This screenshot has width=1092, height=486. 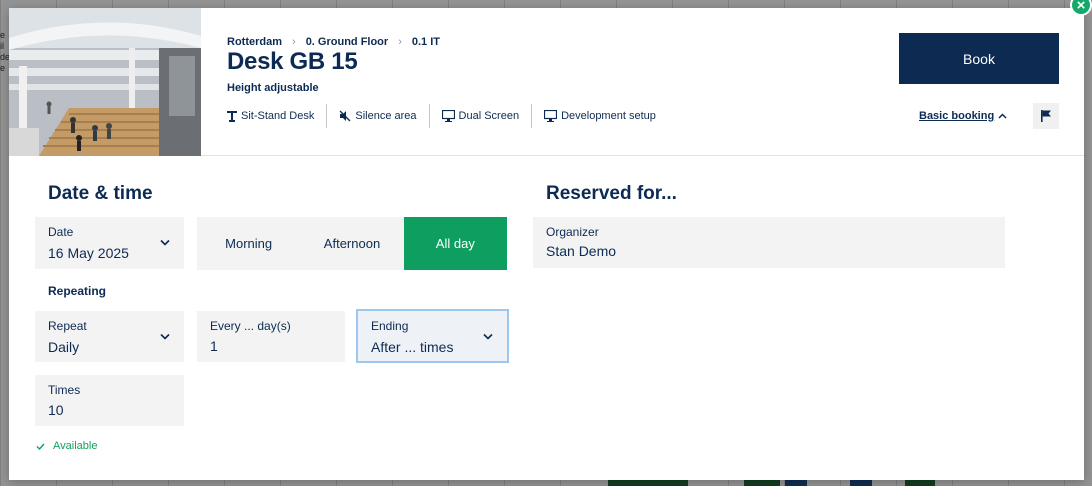 What do you see at coordinates (345, 116) in the screenshot?
I see `mute-icon` at bounding box center [345, 116].